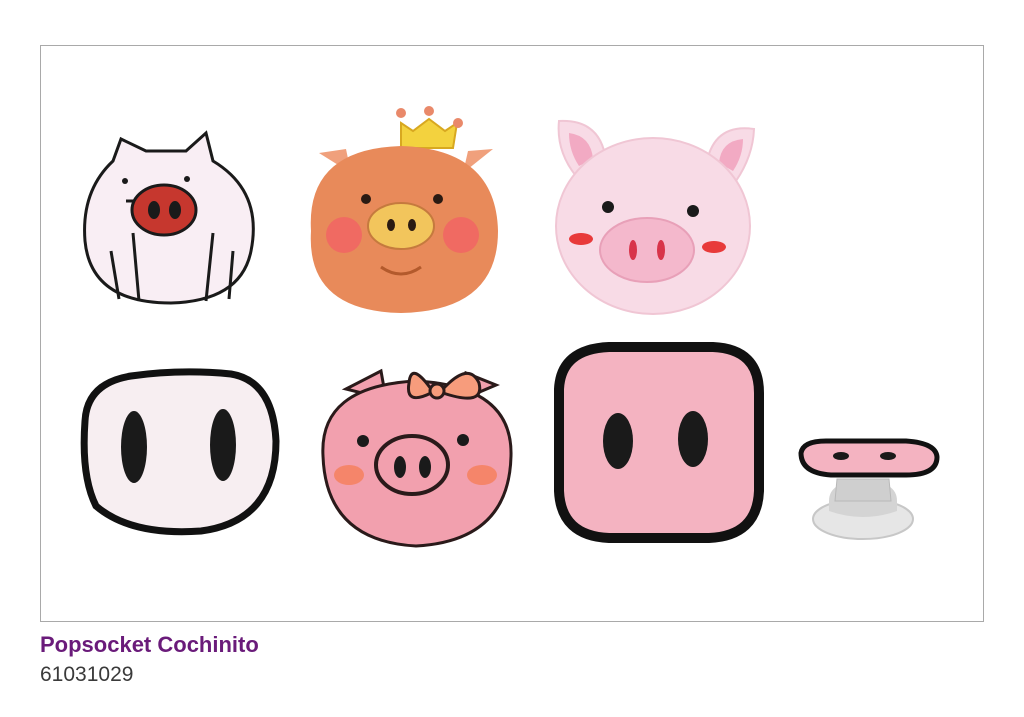 Image resolution: width=1024 pixels, height=717 pixels. Describe the element at coordinates (180, 452) in the screenshot. I see `white-pig-snout-icon` at that location.